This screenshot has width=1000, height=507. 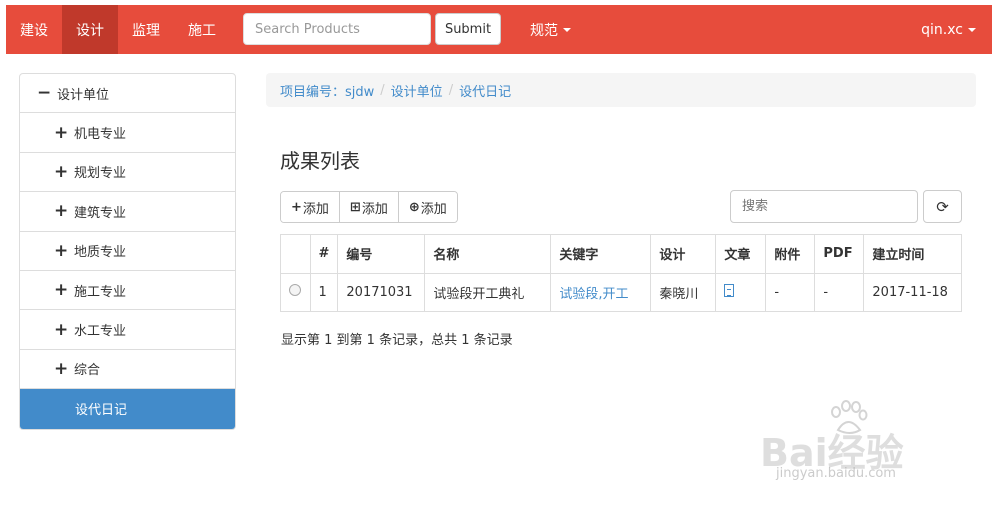 What do you see at coordinates (740, 254) in the screenshot?
I see `header-article: 文章` at bounding box center [740, 254].